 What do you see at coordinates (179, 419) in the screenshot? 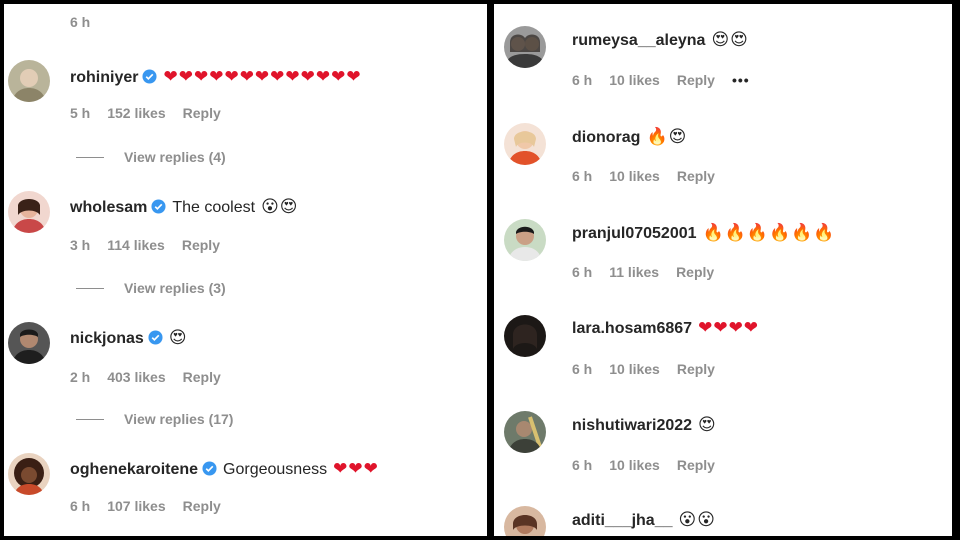
I see `view-replies-label: View replies (17)` at bounding box center [179, 419].